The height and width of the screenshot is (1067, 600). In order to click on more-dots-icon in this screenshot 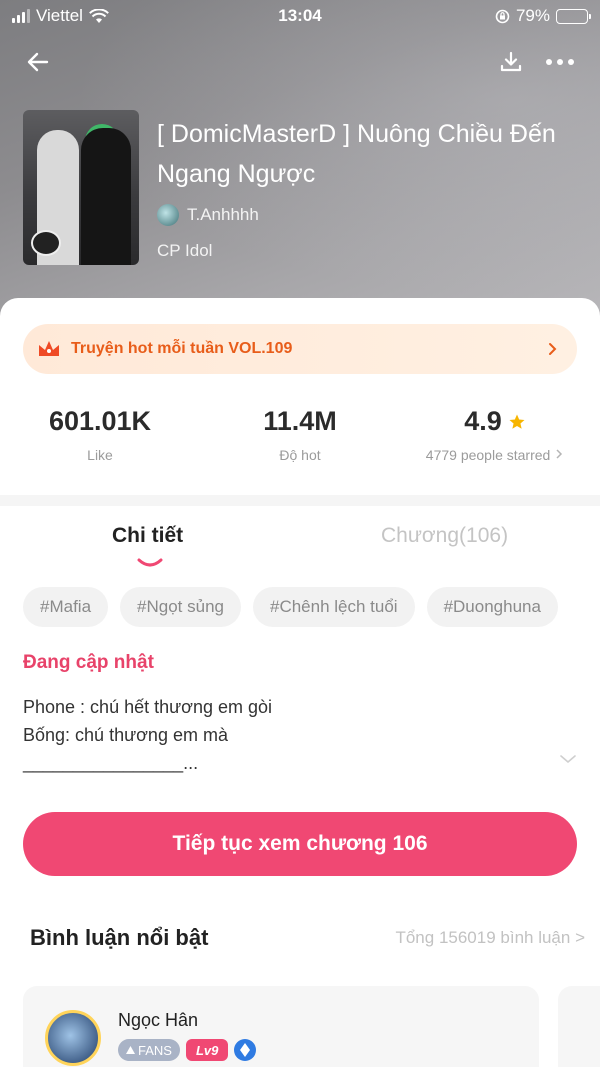, I will do `click(560, 62)`.